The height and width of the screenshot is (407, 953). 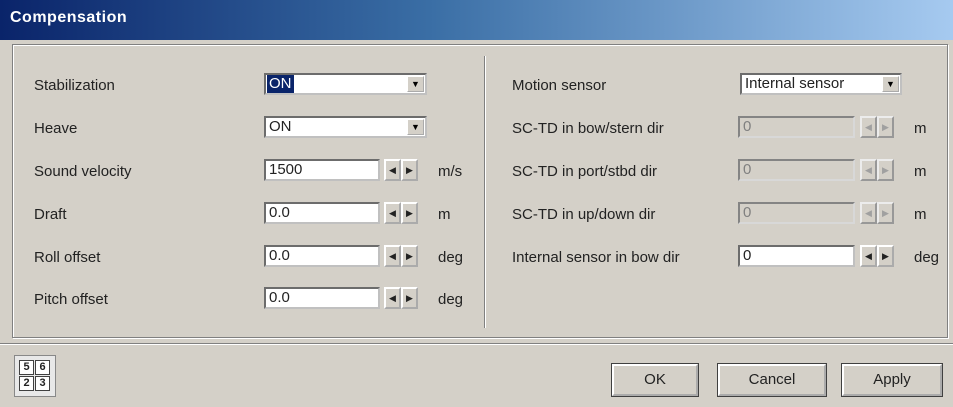 What do you see at coordinates (444, 214) in the screenshot?
I see `draft-unit: m` at bounding box center [444, 214].